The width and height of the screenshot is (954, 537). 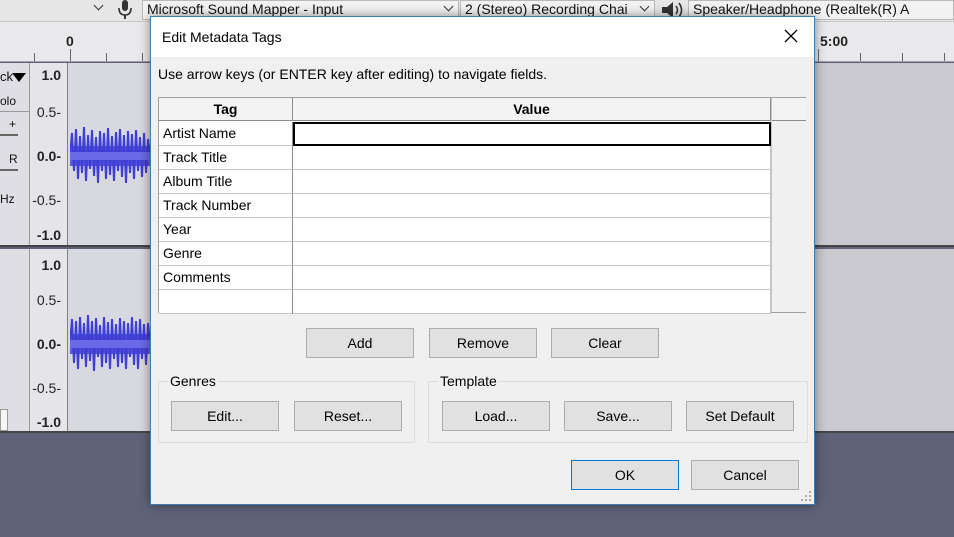 I want to click on track-control-panel: ck olo + R Hz, so click(x=15, y=154).